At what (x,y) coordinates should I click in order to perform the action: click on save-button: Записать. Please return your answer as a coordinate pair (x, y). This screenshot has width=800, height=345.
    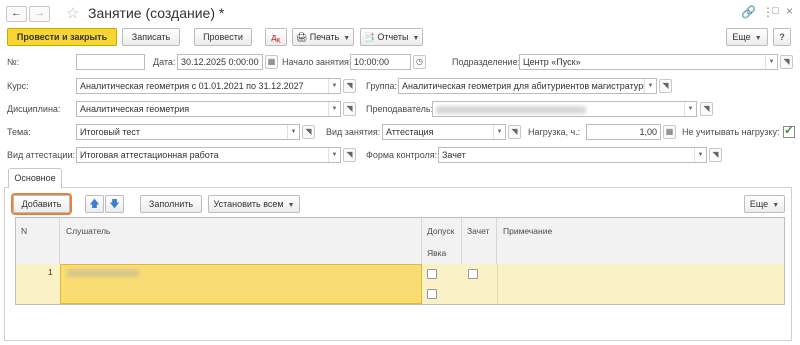
    Looking at the image, I should click on (151, 37).